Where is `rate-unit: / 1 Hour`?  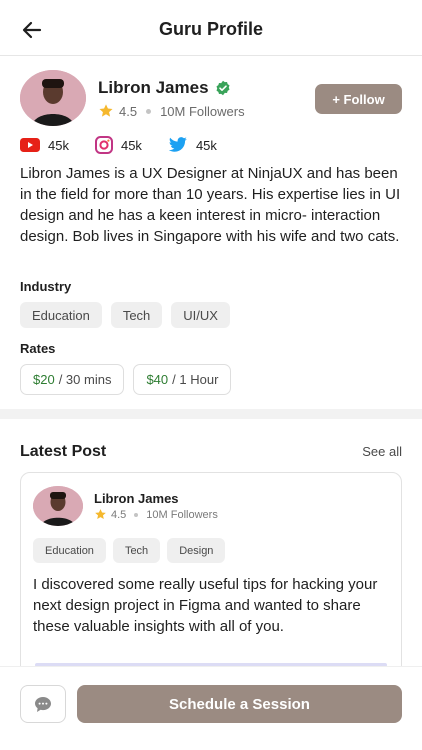 rate-unit: / 1 Hour is located at coordinates (195, 379).